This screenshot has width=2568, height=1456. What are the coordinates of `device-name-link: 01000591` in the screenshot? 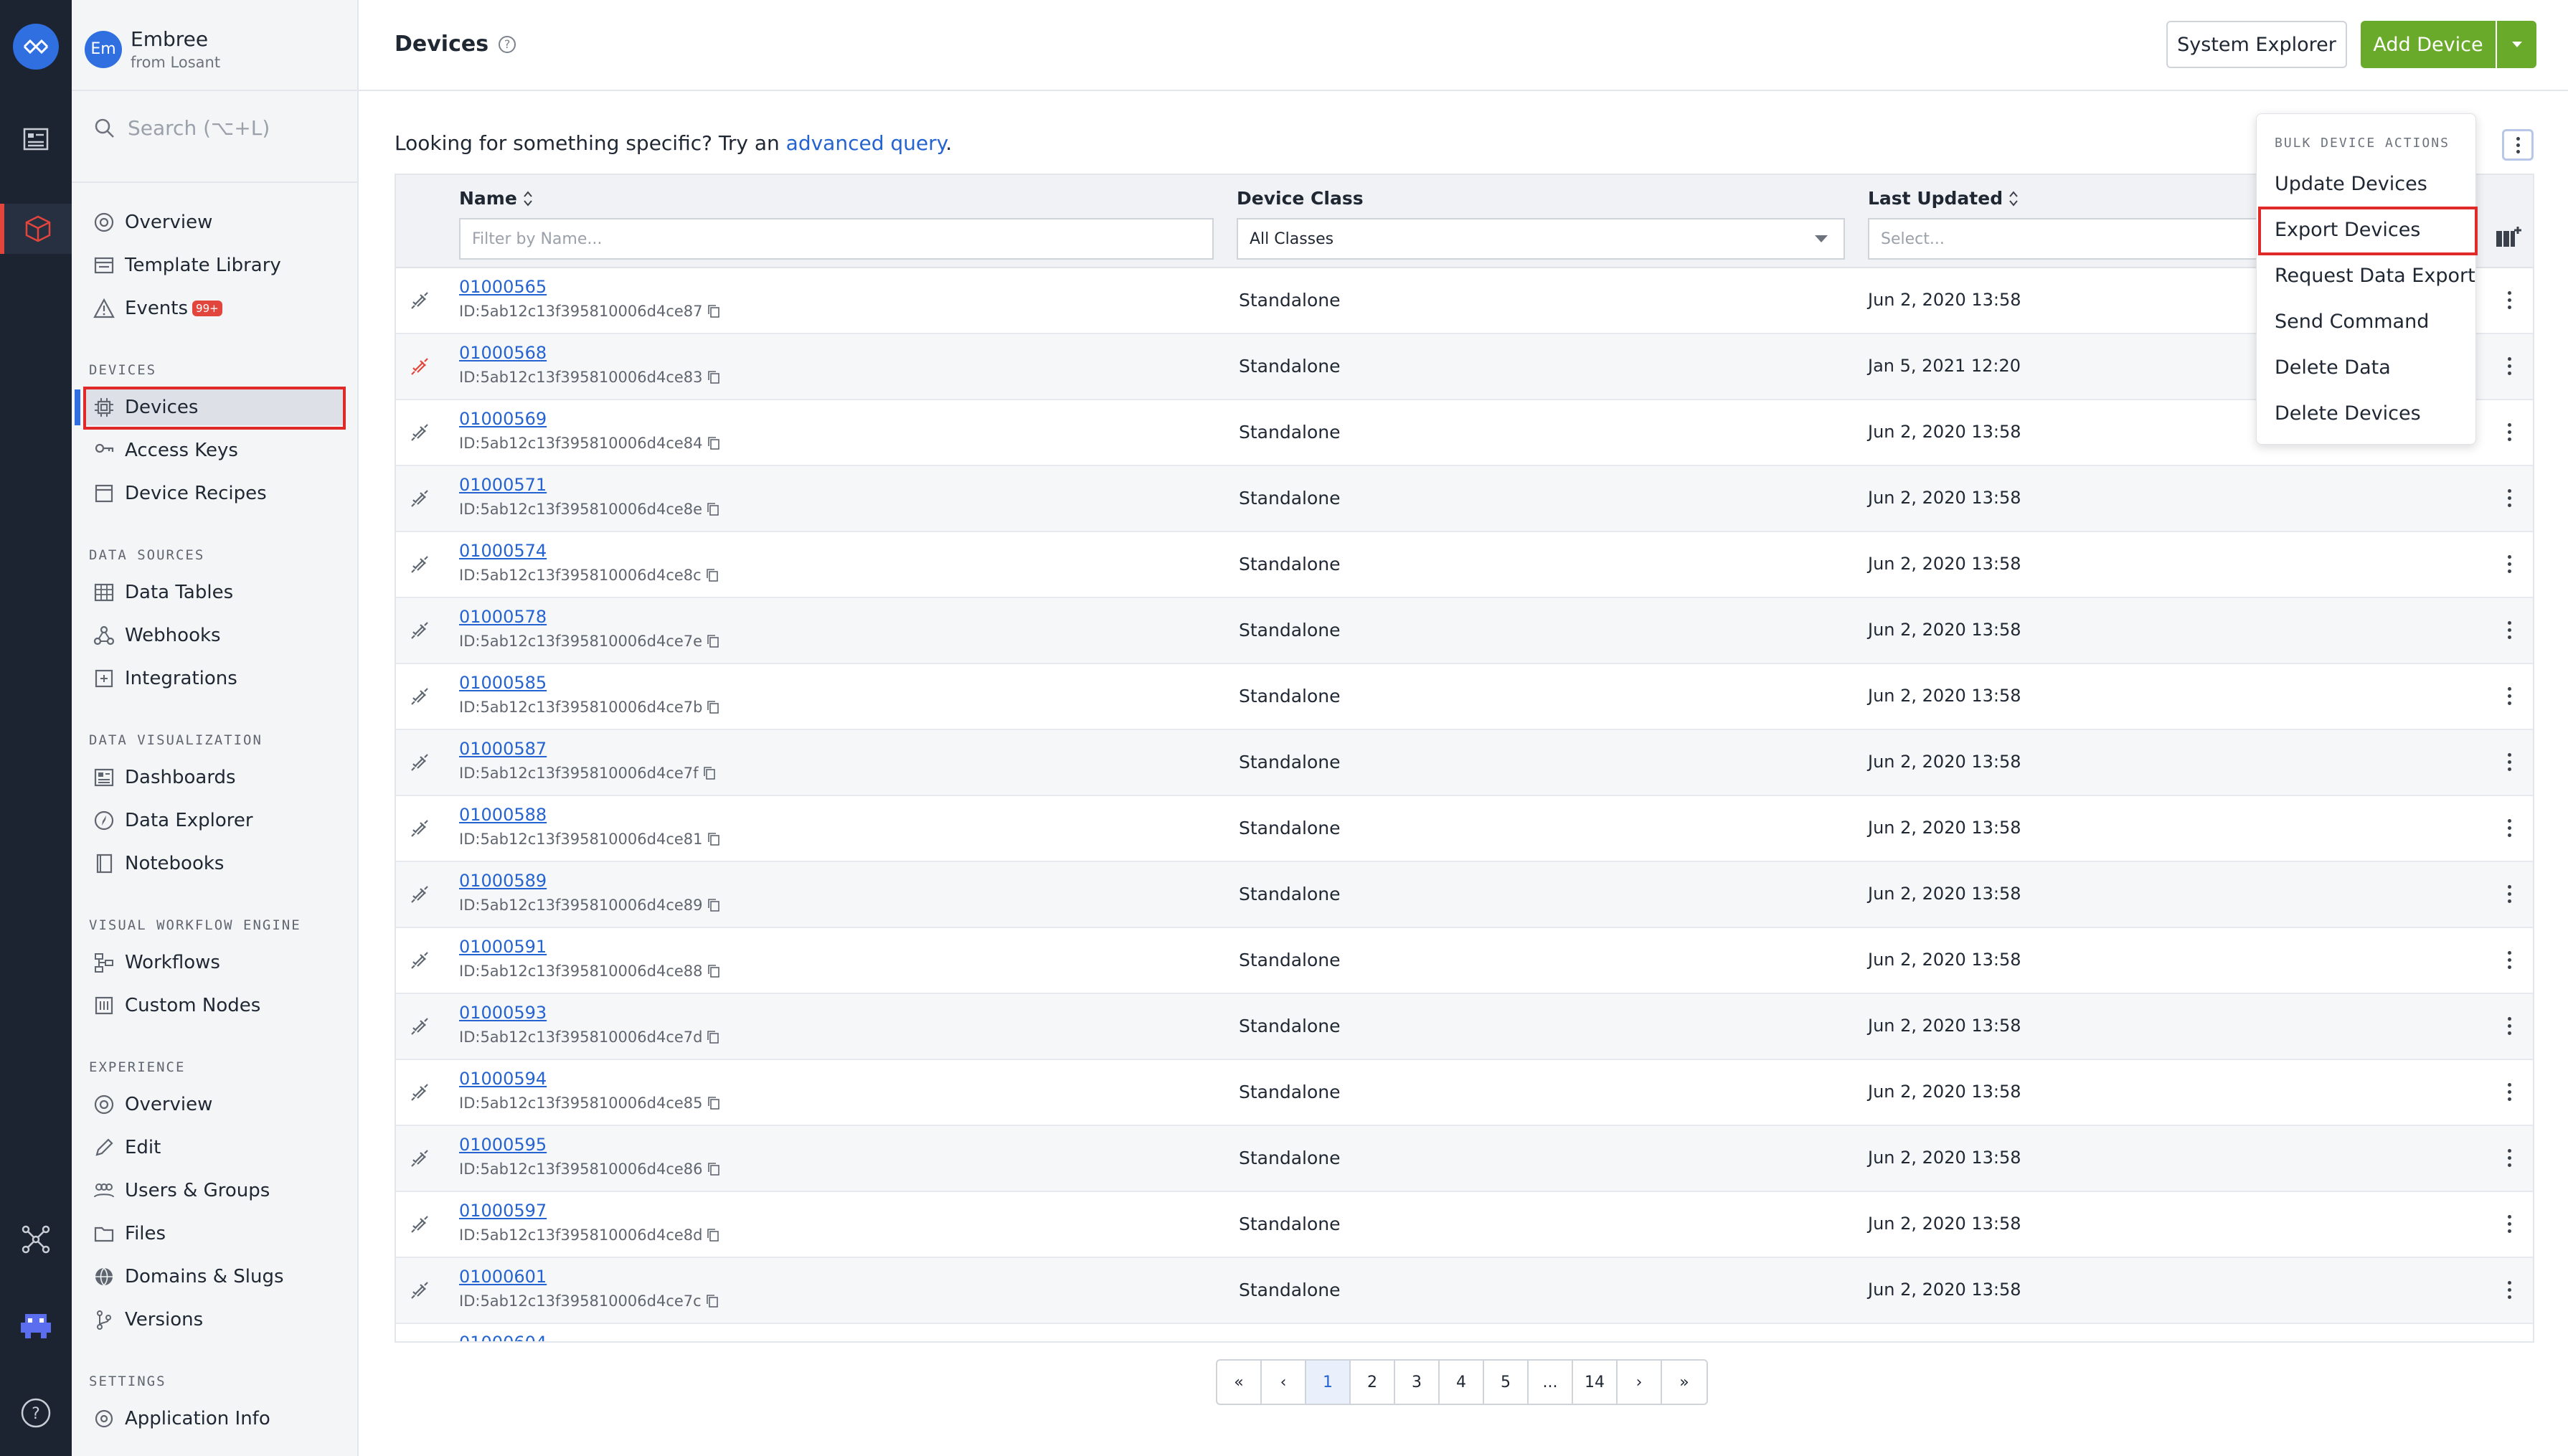 It's located at (503, 947).